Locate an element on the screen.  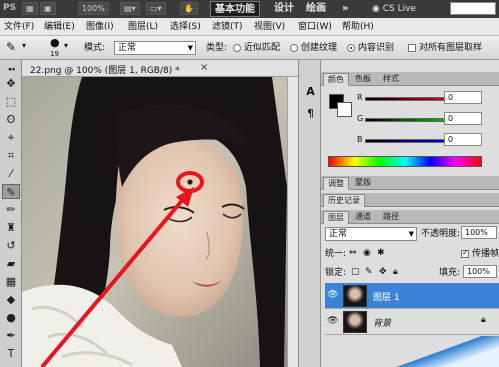
radio-proximity-match is located at coordinates (237, 48).